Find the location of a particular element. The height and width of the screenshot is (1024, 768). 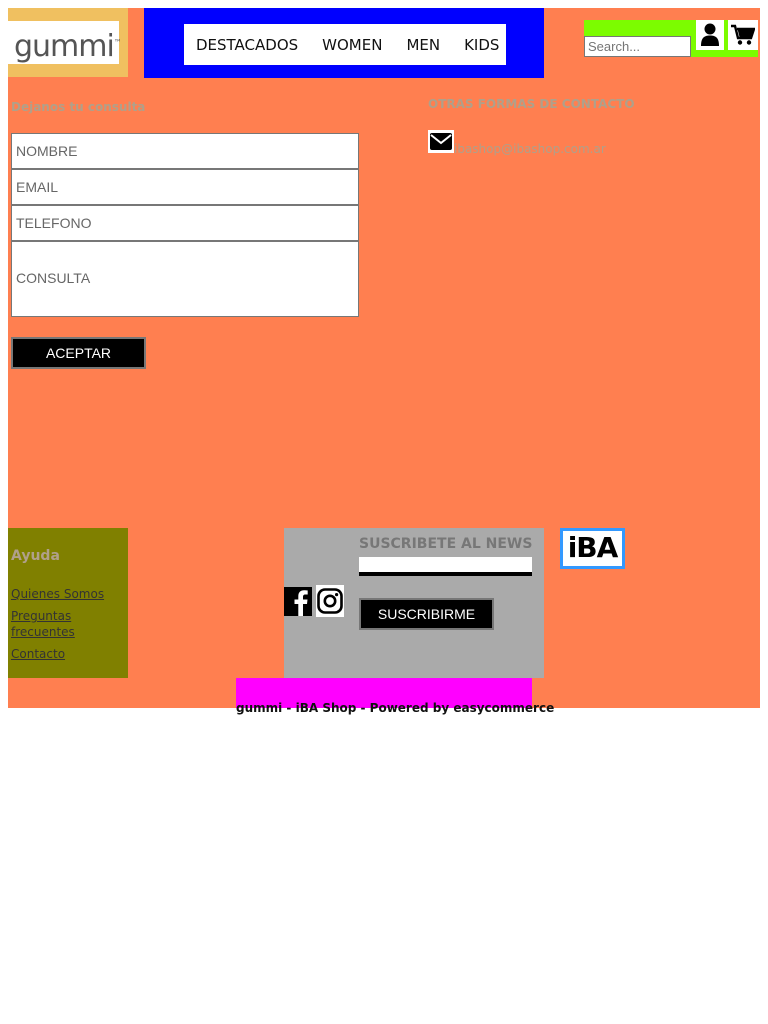

envelope-icon is located at coordinates (441, 141).